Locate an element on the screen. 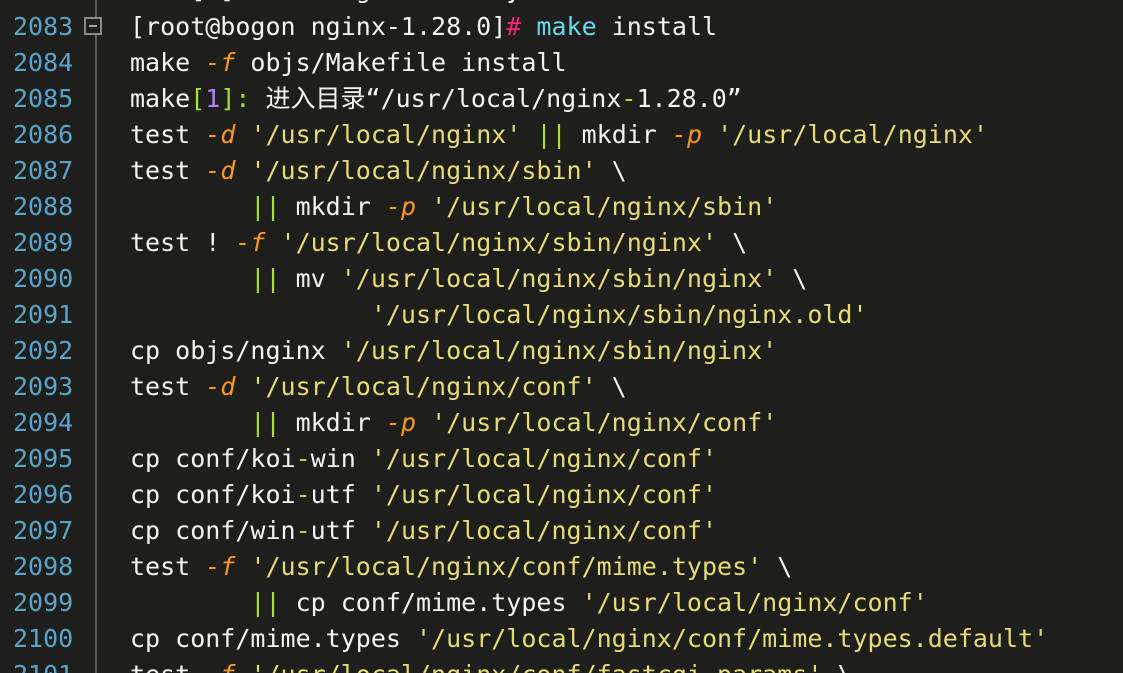 The image size is (1123, 673). token-op: : is located at coordinates (243, 98).